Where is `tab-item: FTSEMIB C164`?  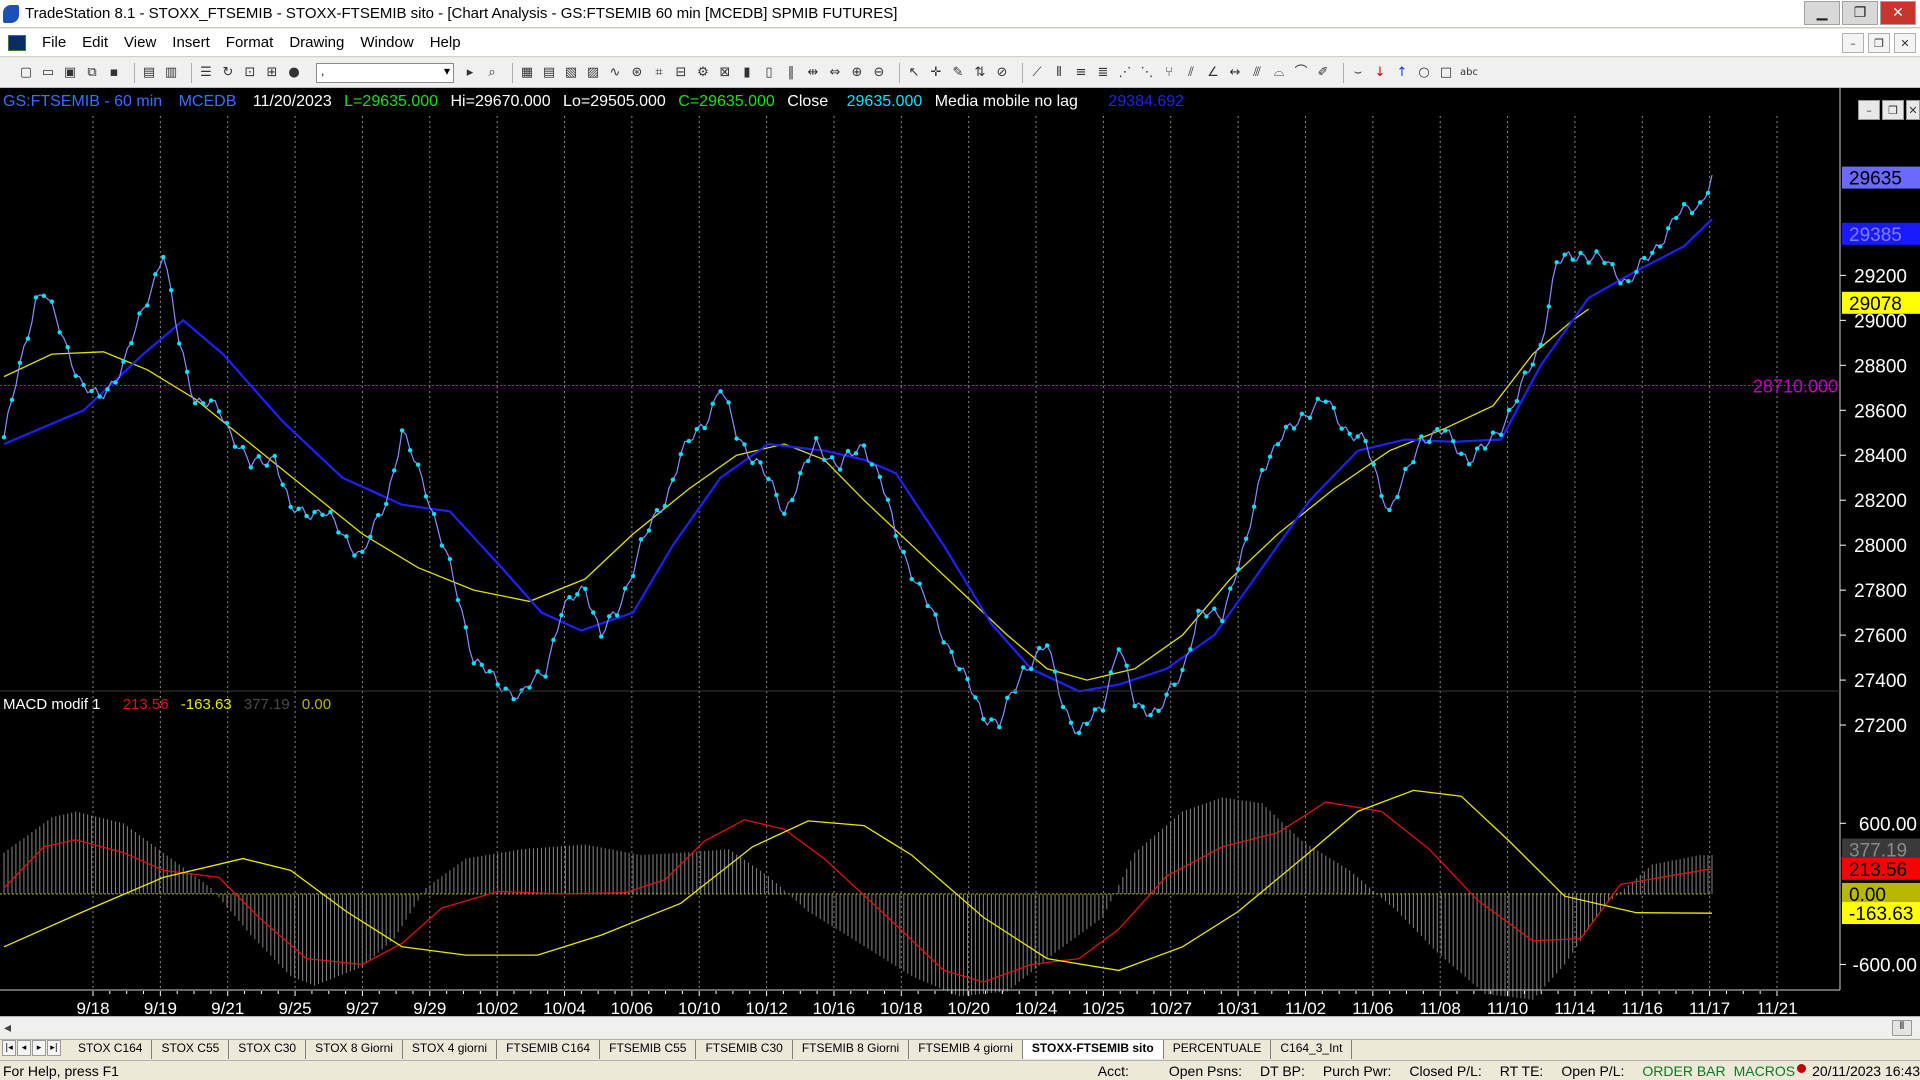
tab-item: FTSEMIB C164 is located at coordinates (549, 1049).